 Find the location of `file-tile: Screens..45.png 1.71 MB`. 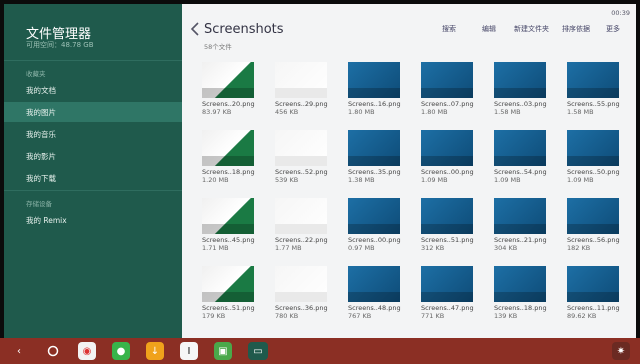

file-tile: Screens..45.png 1.71 MB is located at coordinates (228, 225).